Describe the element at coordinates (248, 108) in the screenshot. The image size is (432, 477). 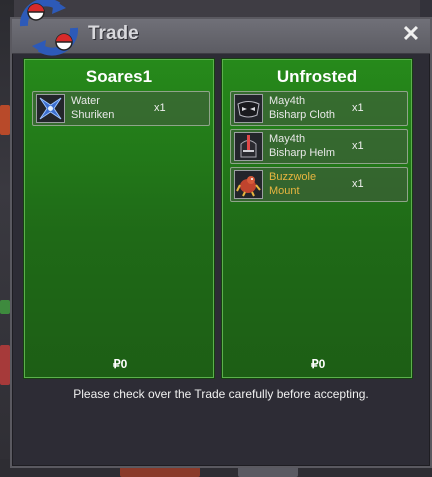
I see `bisharp-cloth-icon` at that location.